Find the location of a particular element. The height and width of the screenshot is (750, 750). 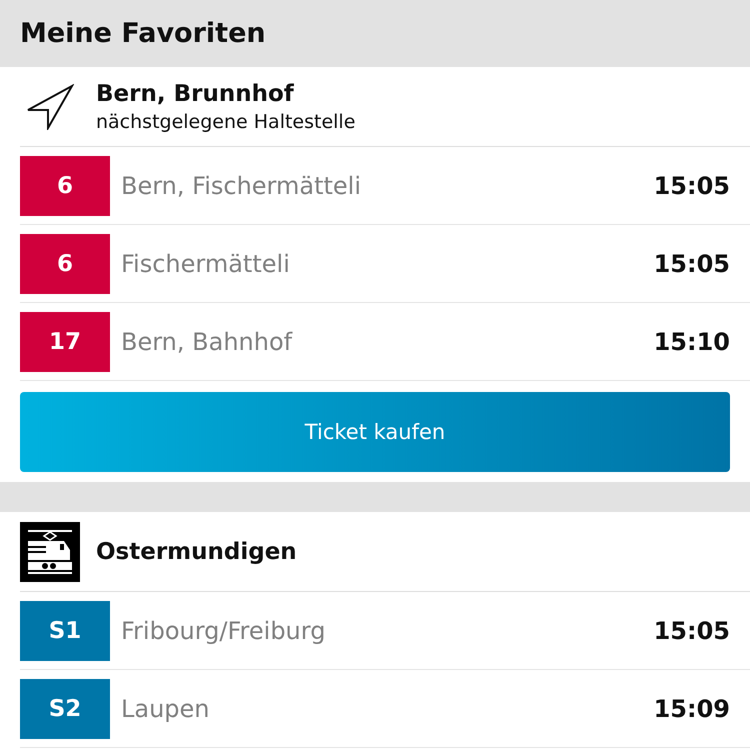

line-badge: S2 is located at coordinates (65, 708).